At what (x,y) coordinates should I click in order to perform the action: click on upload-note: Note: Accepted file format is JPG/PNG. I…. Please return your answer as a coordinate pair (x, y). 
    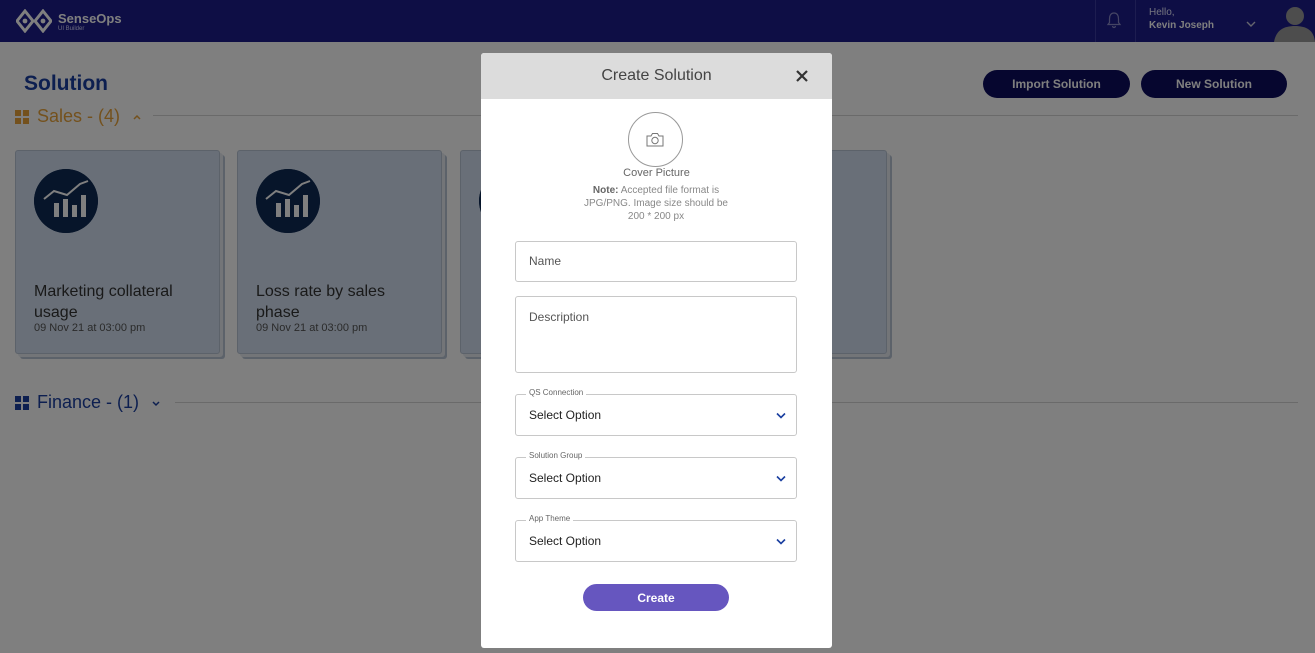
    Looking at the image, I should click on (656, 203).